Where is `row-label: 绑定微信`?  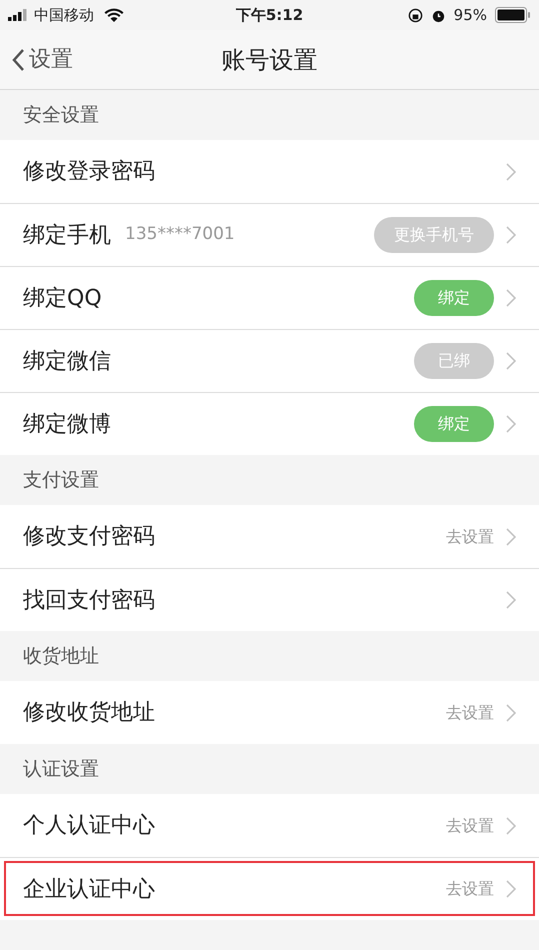 row-label: 绑定微信 is located at coordinates (67, 362).